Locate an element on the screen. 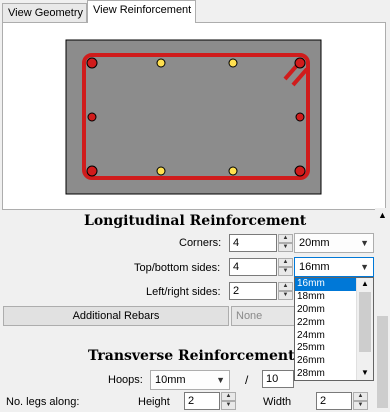  dropdown-scrollbar: ▲ ▼ is located at coordinates (364, 329).